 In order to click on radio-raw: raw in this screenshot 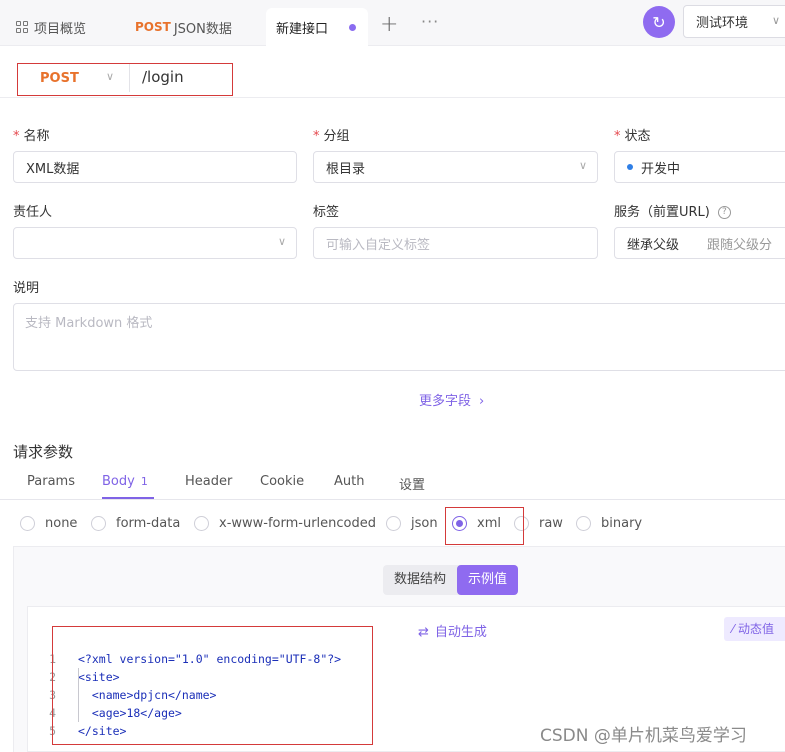, I will do `click(538, 523)`.